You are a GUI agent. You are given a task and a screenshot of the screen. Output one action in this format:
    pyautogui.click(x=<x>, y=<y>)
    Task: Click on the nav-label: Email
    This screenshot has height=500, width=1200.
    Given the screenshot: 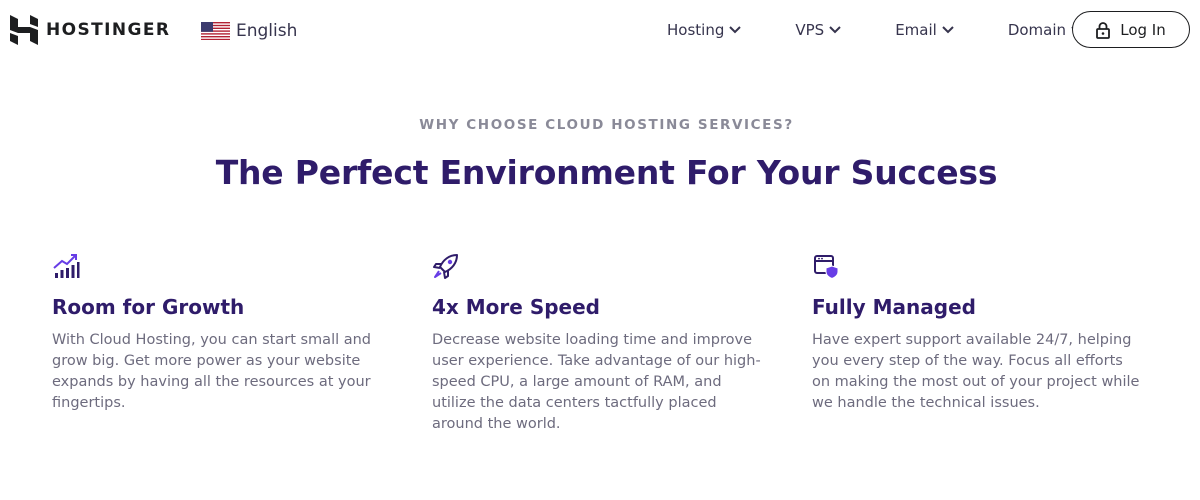 What is the action you would take?
    pyautogui.click(x=916, y=30)
    